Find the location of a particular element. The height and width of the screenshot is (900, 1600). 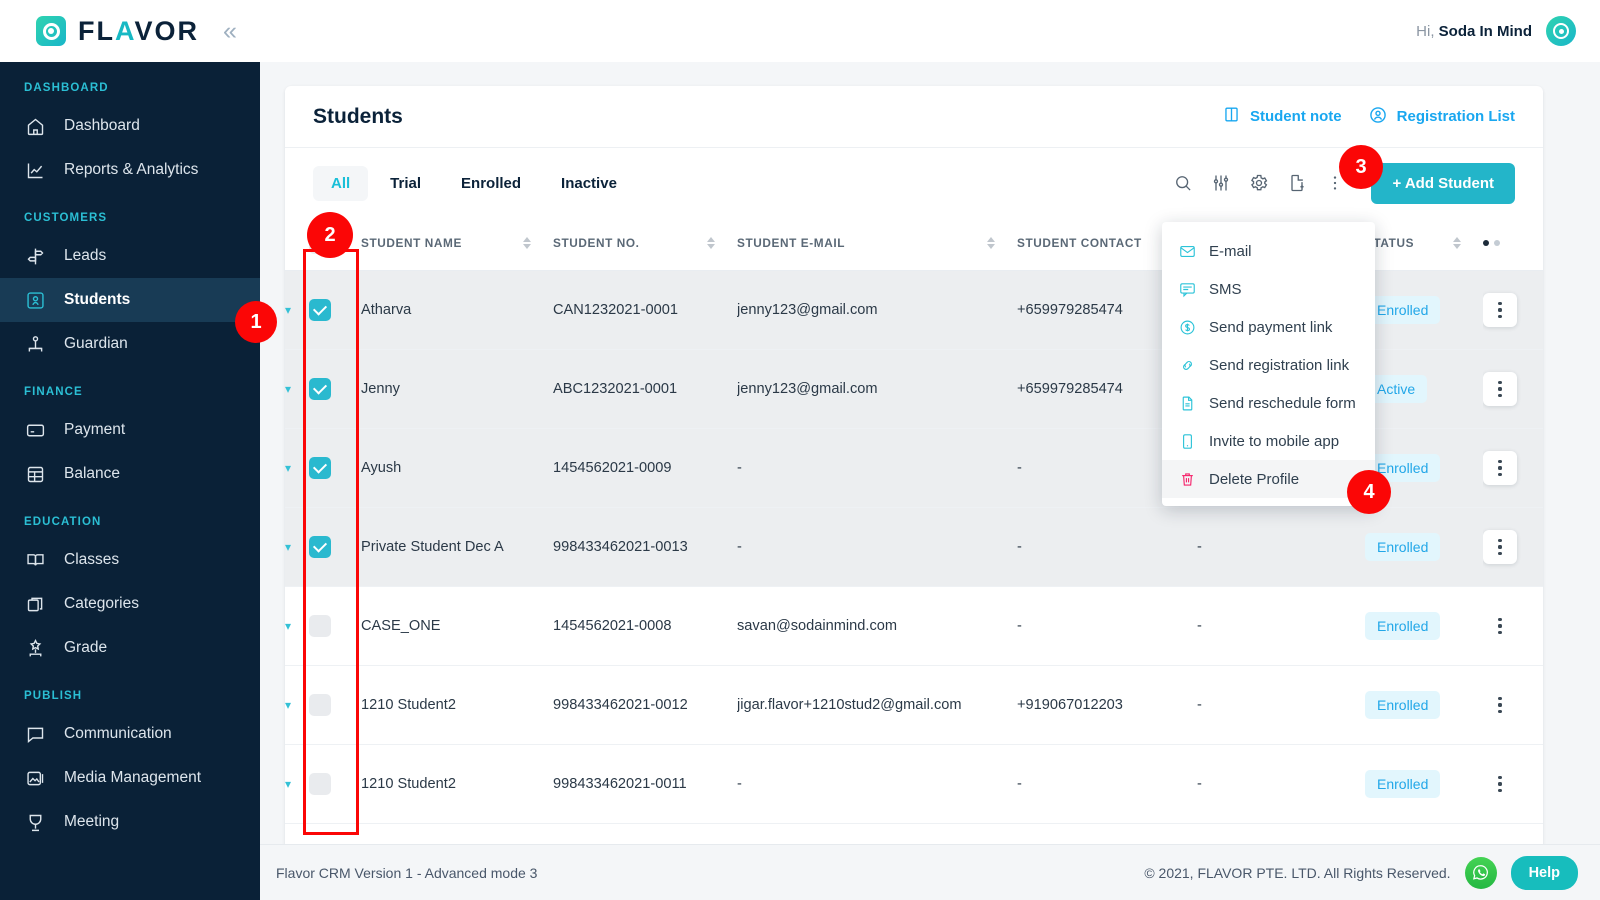

whatsapp-icon is located at coordinates (1480, 872).